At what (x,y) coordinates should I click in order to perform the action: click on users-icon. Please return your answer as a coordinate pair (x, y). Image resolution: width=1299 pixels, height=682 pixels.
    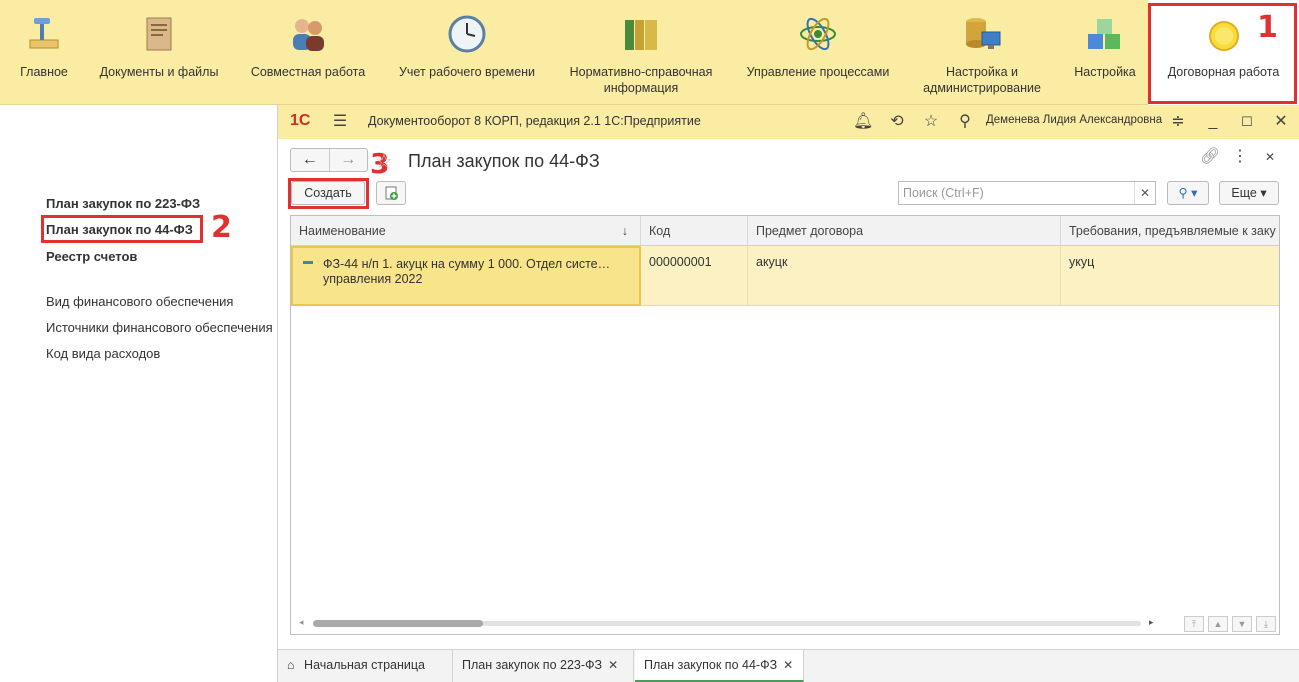
    Looking at the image, I should click on (308, 34).